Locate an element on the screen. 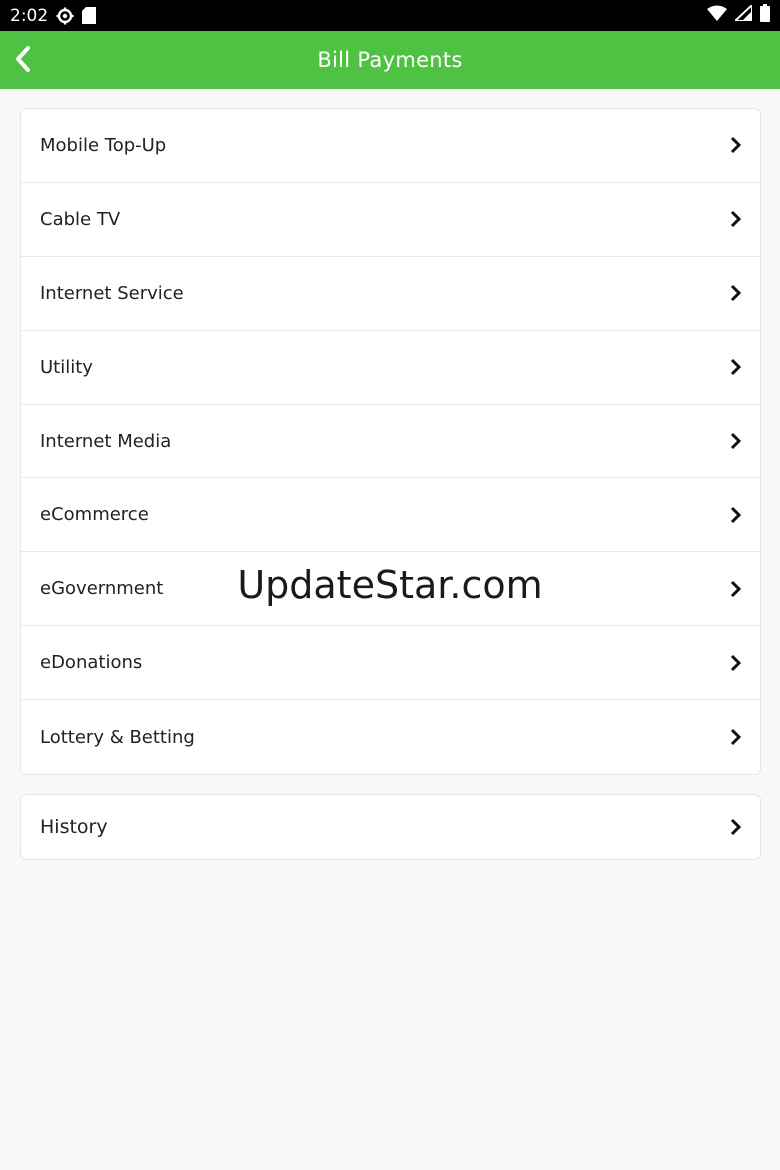 Image resolution: width=780 pixels, height=1170 pixels. list-item-label: eGovernment is located at coordinates (102, 589).